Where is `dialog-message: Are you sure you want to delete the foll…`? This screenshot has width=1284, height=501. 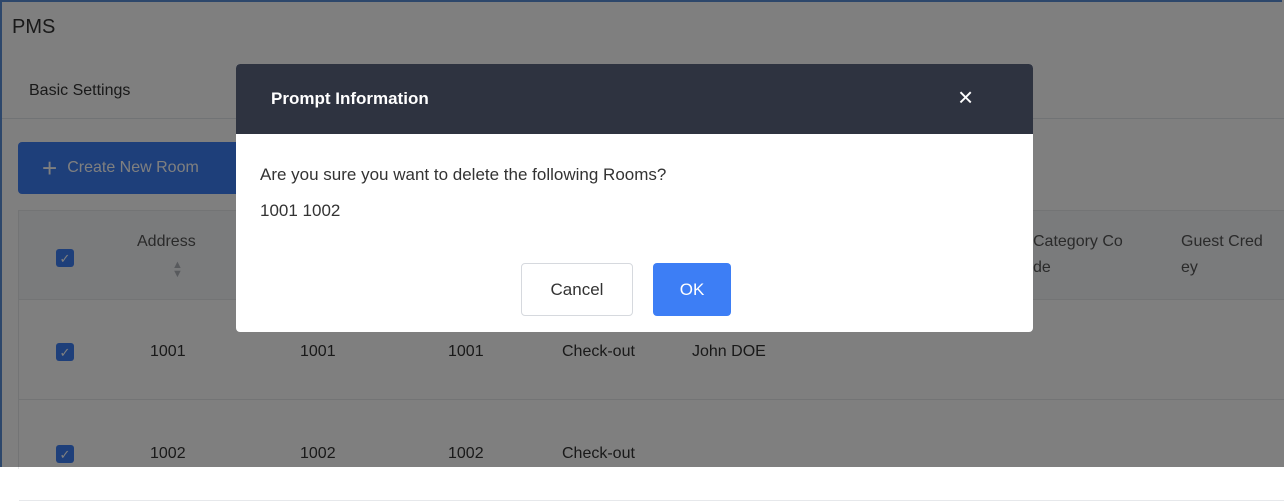
dialog-message: Are you sure you want to delete the foll… is located at coordinates (463, 174).